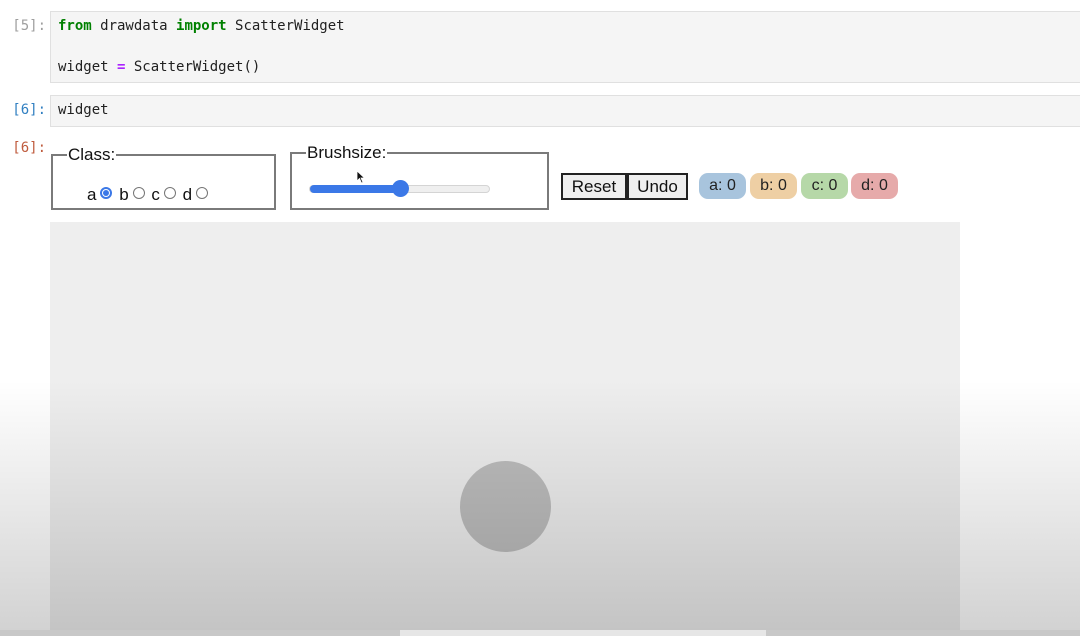 The height and width of the screenshot is (636, 1080). Describe the element at coordinates (657, 186) in the screenshot. I see `undo-button: Undo` at that location.